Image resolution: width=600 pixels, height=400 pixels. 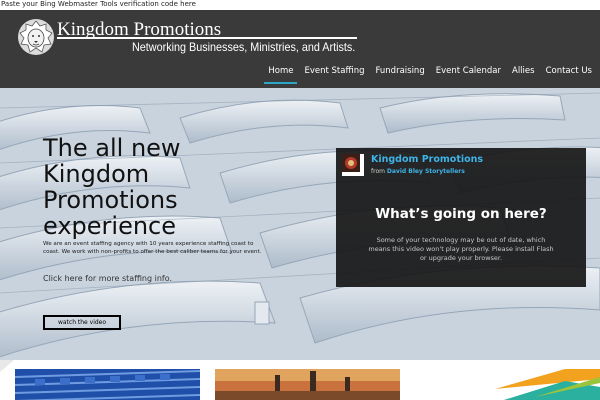 I want to click on brand-underline, so click(x=207, y=38).